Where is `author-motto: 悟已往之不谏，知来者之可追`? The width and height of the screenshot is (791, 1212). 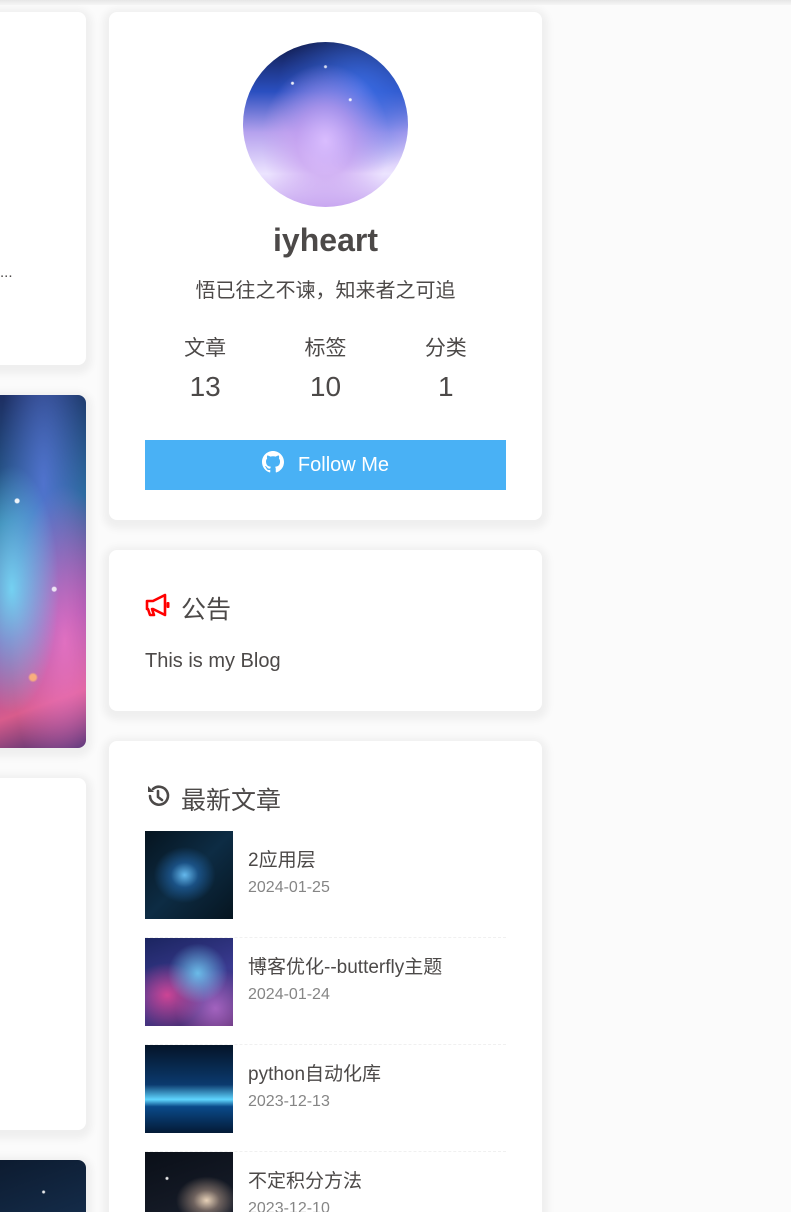 author-motto: 悟已往之不谏，知来者之可追 is located at coordinates (325, 291).